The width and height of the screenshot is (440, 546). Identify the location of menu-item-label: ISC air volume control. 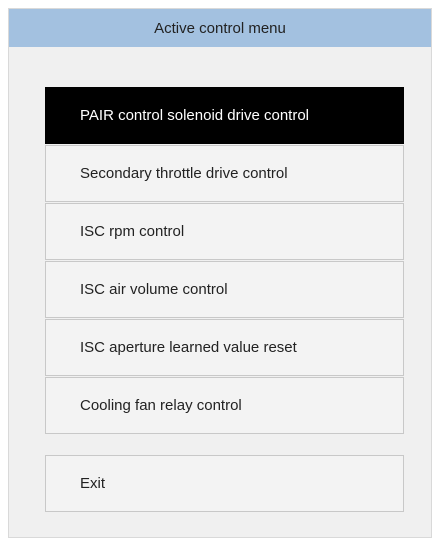
(154, 289).